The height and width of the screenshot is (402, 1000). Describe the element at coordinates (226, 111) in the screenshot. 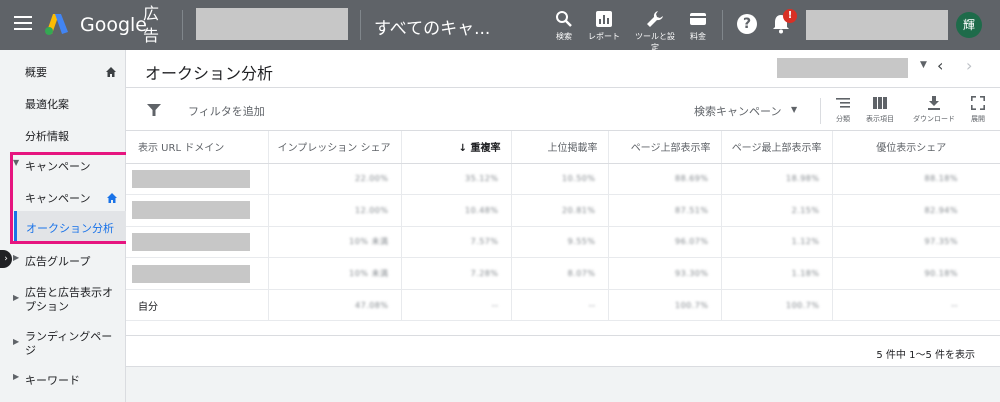

I see `add-filter-button: フィルタを追加` at that location.